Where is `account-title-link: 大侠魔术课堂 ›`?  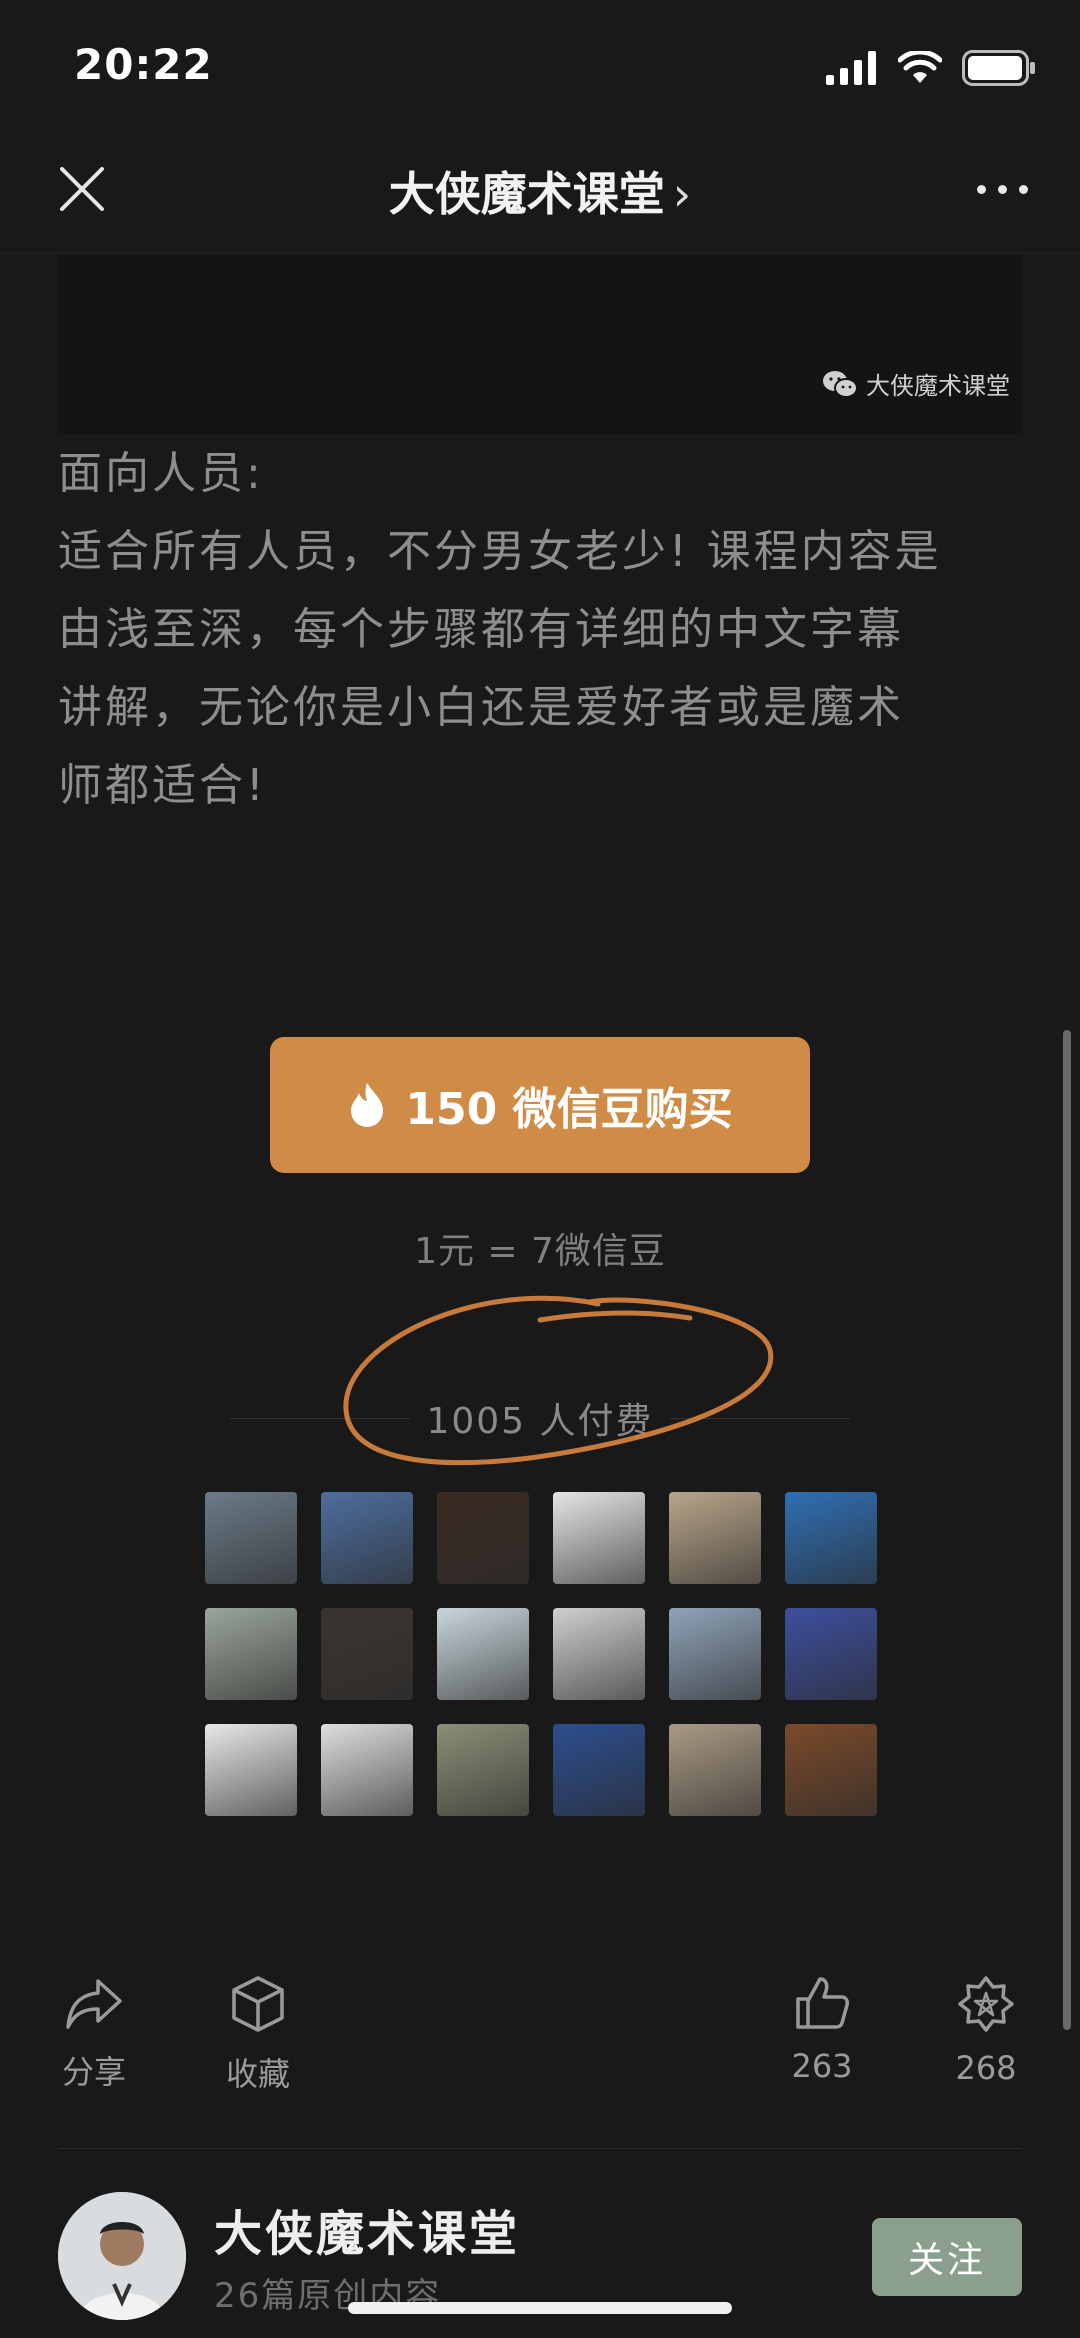
account-title-link: 大侠魔术课堂 › is located at coordinates (540, 191).